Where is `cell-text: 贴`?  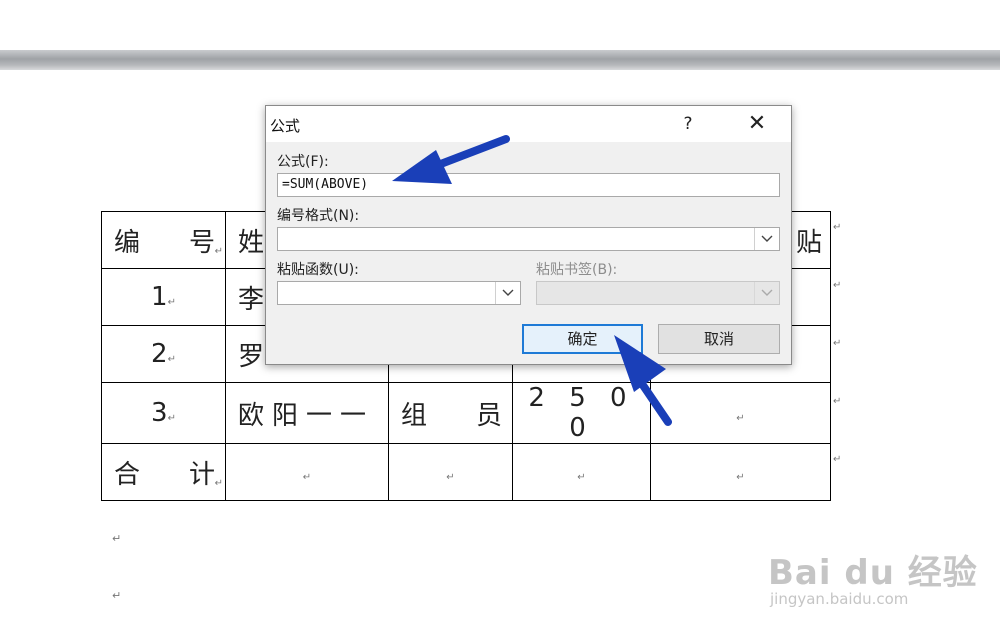
cell-text: 贴 is located at coordinates (808, 242).